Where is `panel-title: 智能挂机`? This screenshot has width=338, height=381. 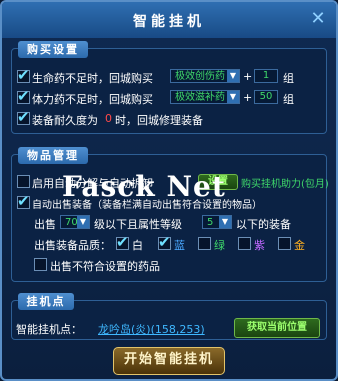
panel-title: 智能挂机 is located at coordinates (169, 22).